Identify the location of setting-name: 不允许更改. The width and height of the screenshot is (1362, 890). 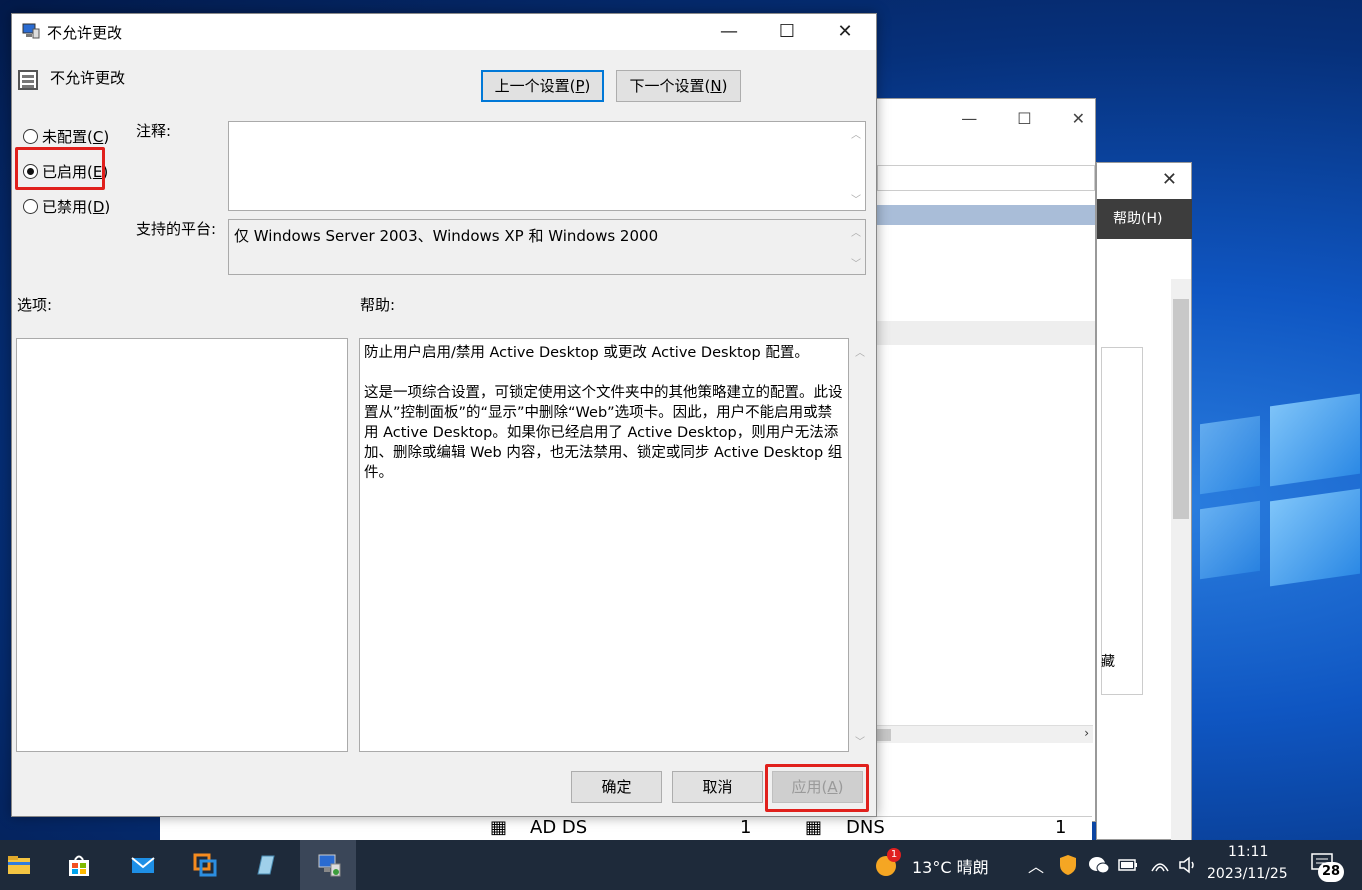
(88, 78).